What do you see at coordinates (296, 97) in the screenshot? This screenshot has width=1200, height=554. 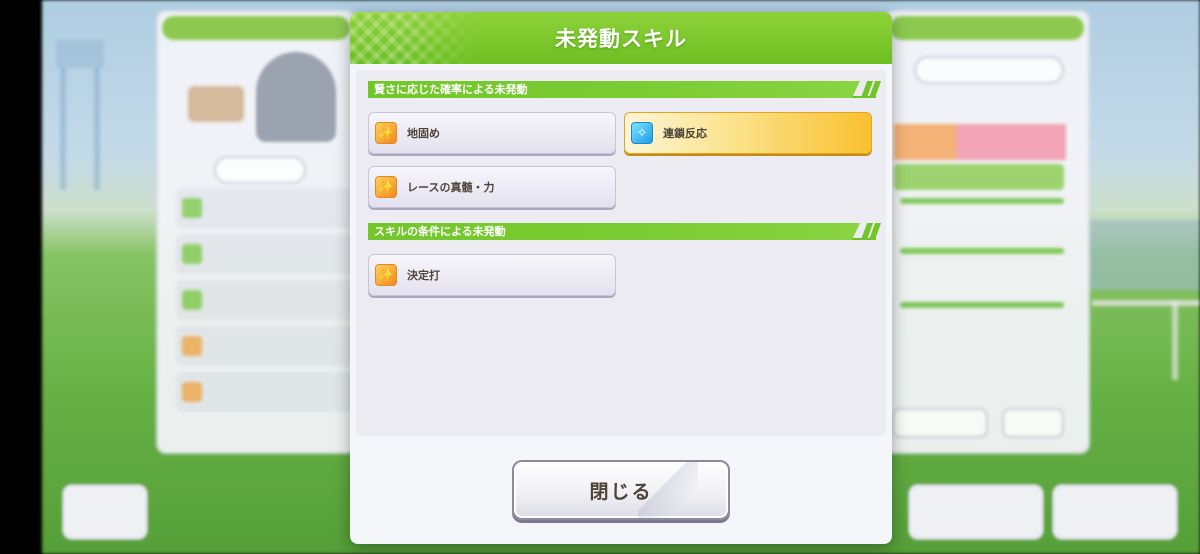 I see `avatar` at bounding box center [296, 97].